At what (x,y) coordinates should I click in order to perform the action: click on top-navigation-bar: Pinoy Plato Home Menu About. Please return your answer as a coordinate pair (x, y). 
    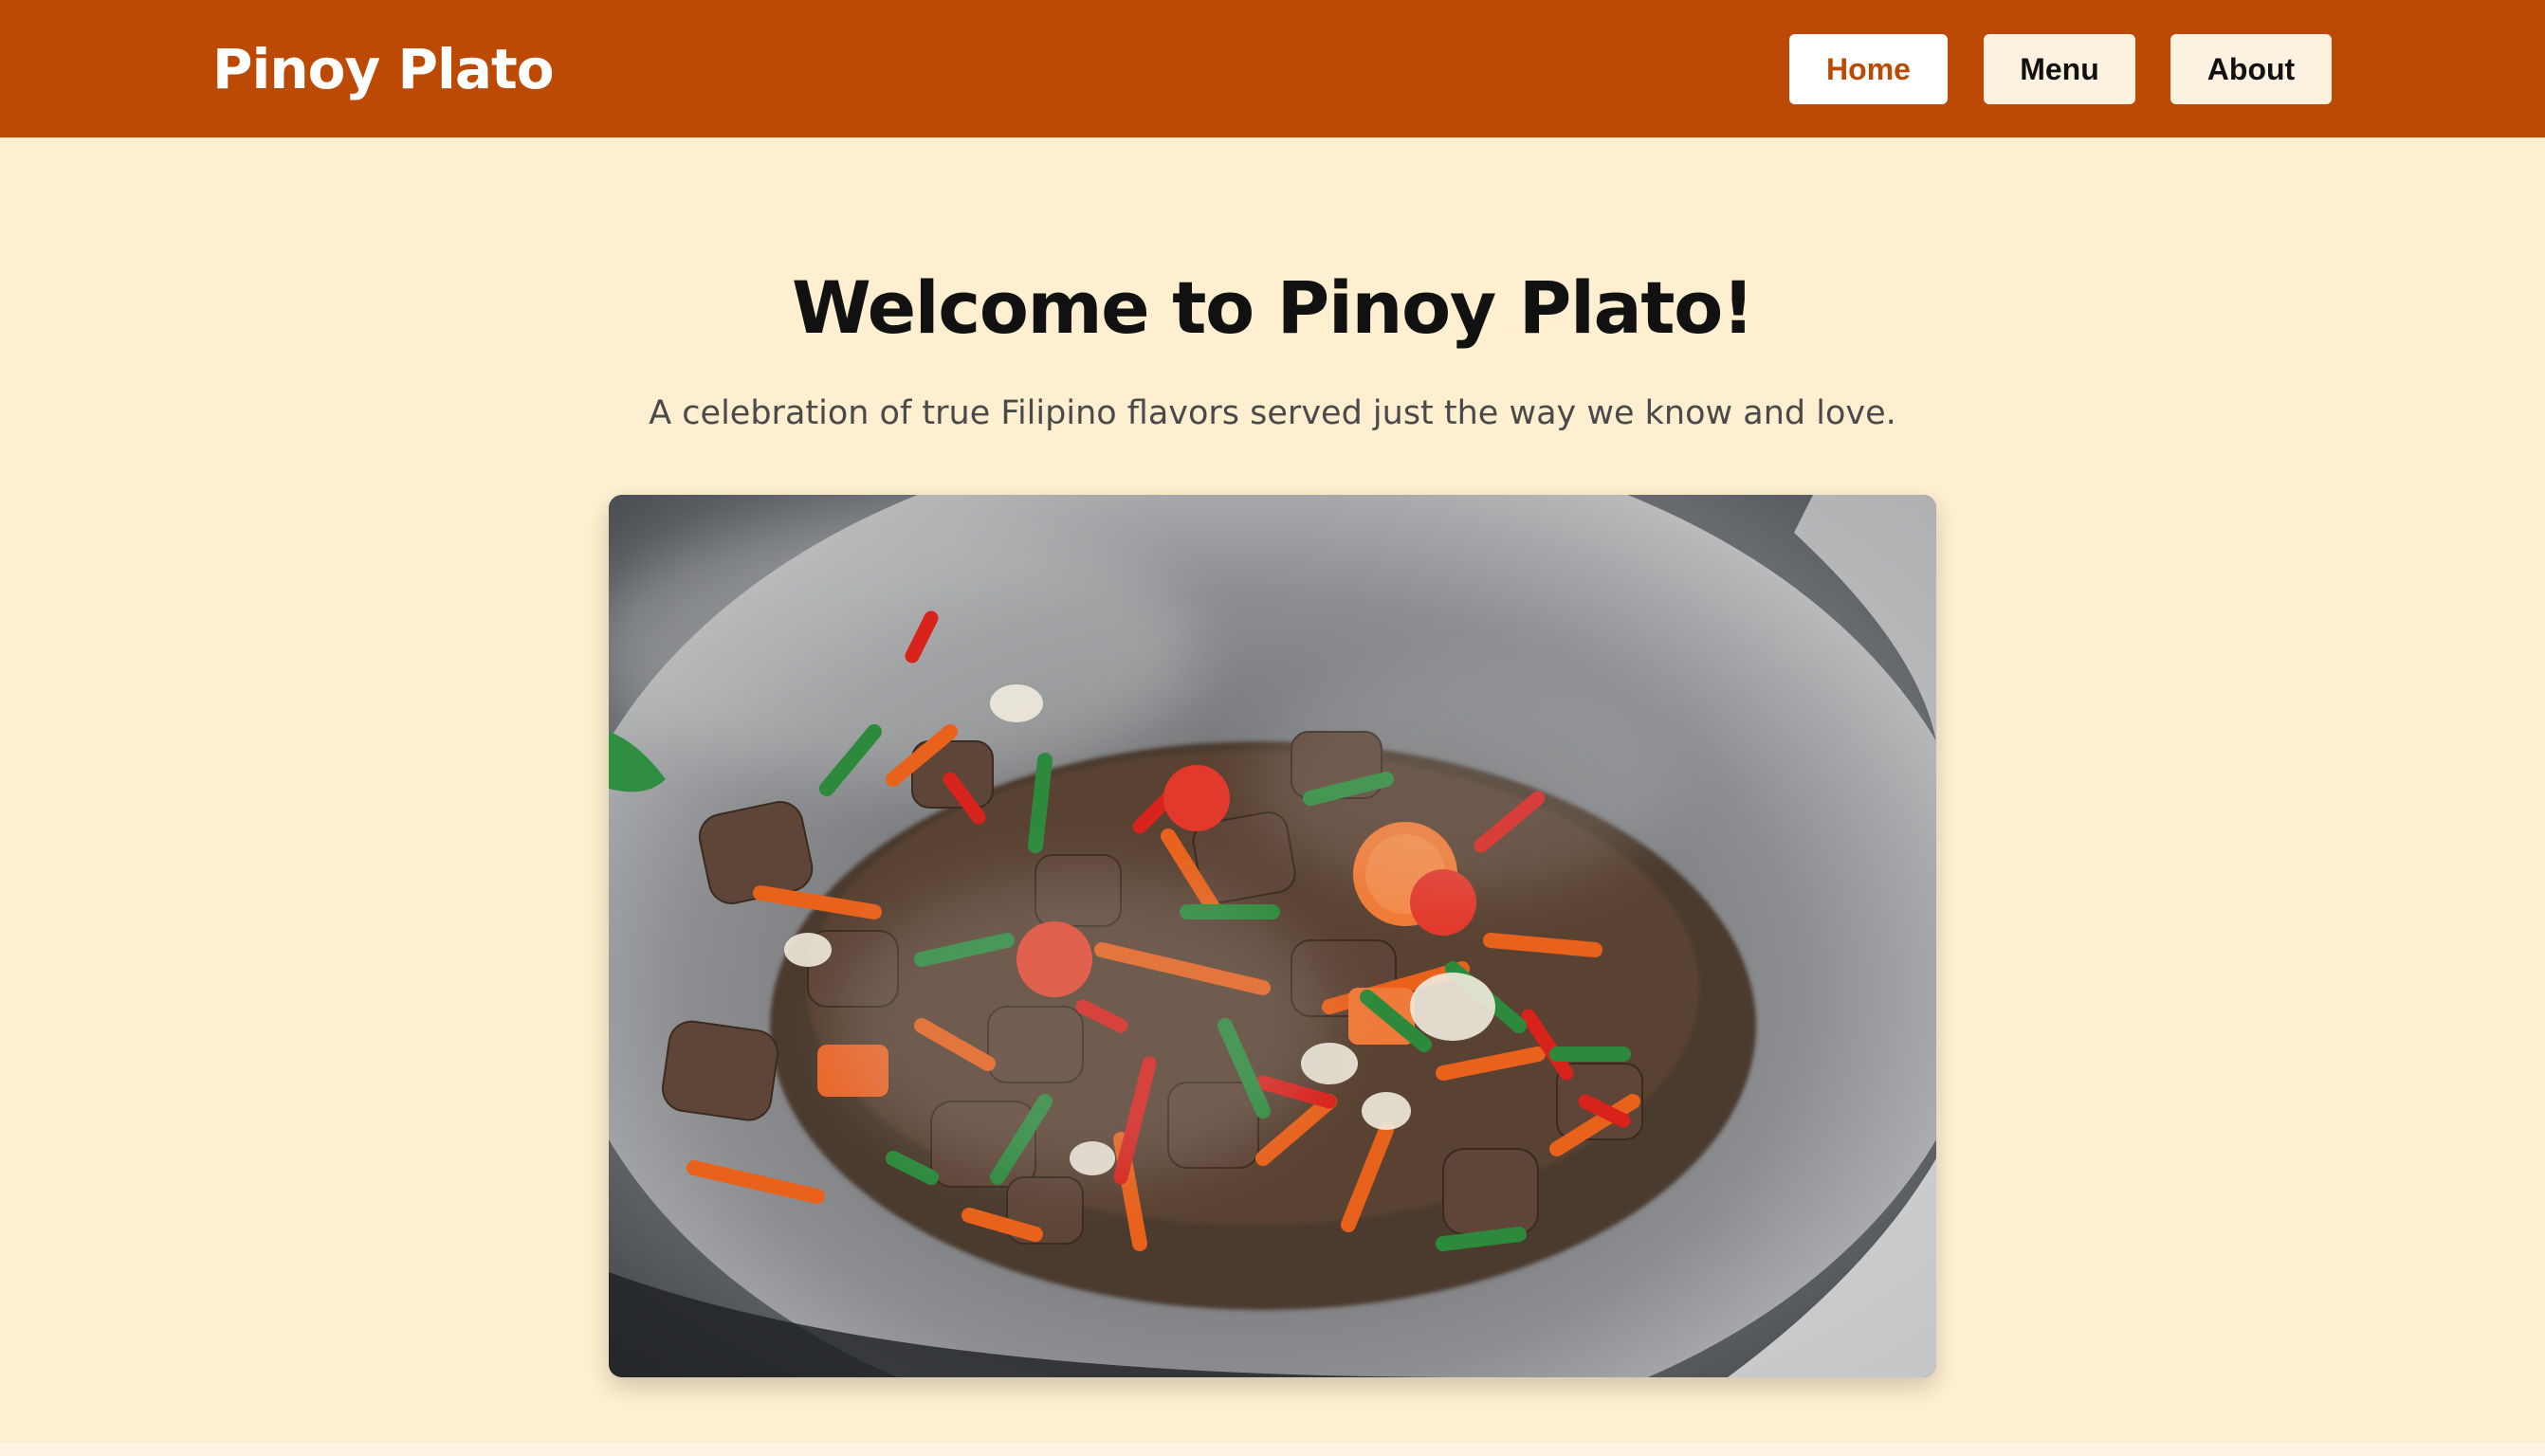
    Looking at the image, I should click on (1272, 68).